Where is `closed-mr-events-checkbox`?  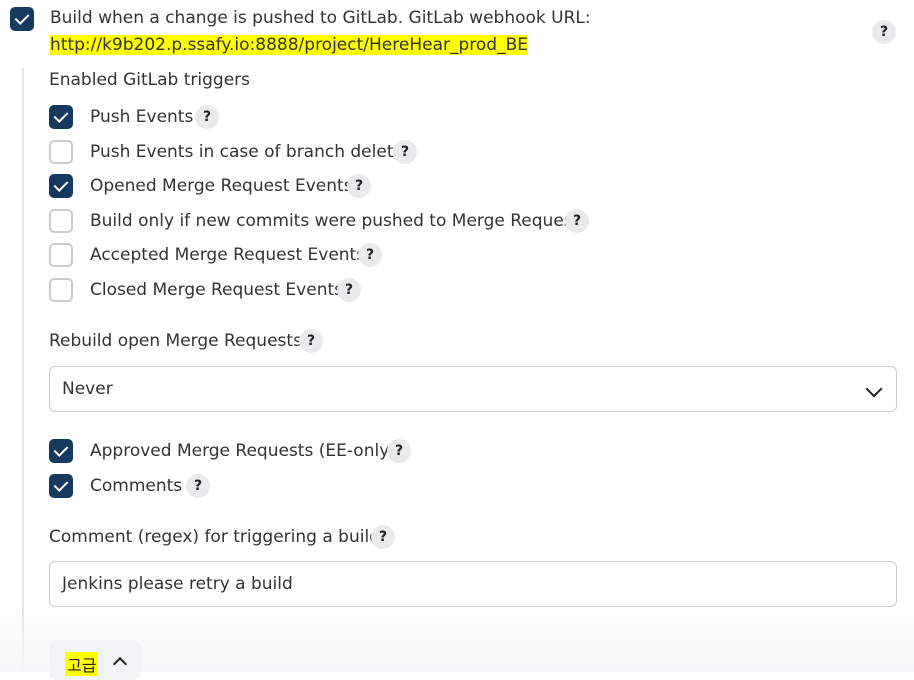 closed-mr-events-checkbox is located at coordinates (61, 290).